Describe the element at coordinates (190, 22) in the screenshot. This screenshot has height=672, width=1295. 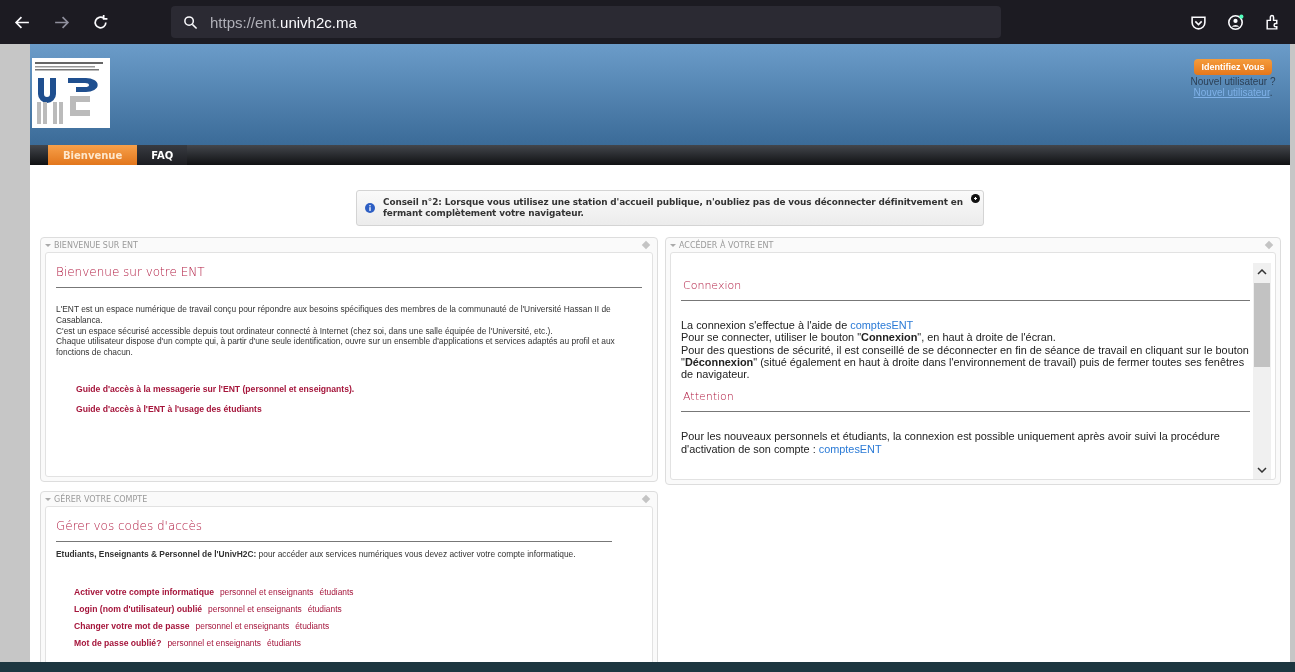
I see `search-icon` at that location.